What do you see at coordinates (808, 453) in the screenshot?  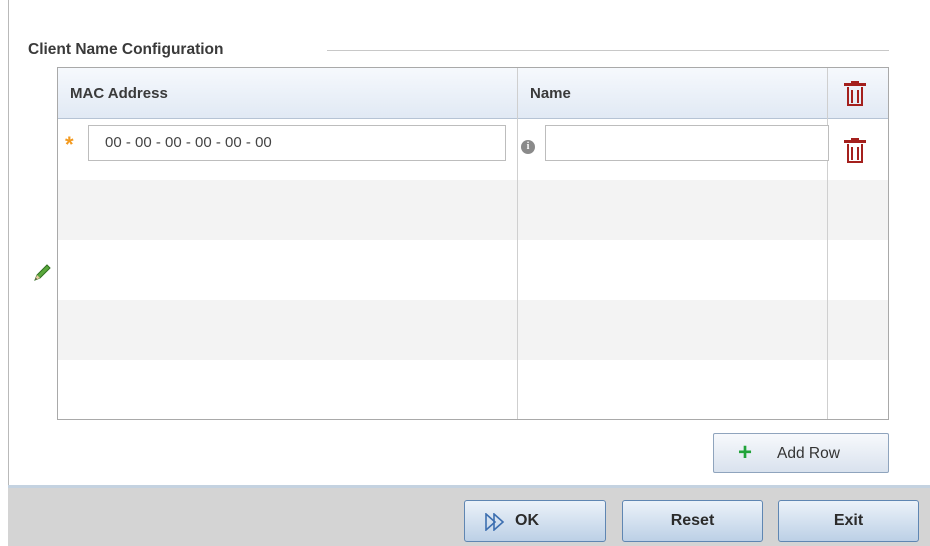 I see `add-row-label: Add Row` at bounding box center [808, 453].